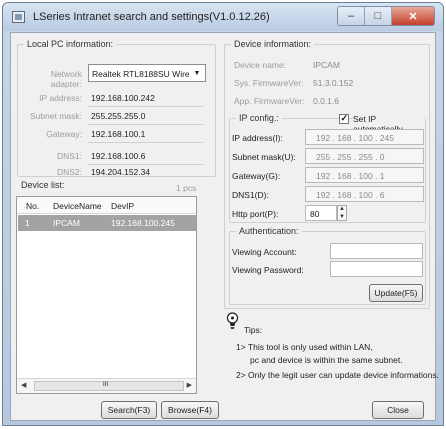 The width and height of the screenshot is (446, 429). What do you see at coordinates (396, 293) in the screenshot?
I see `update-button: Update(F5)` at bounding box center [396, 293].